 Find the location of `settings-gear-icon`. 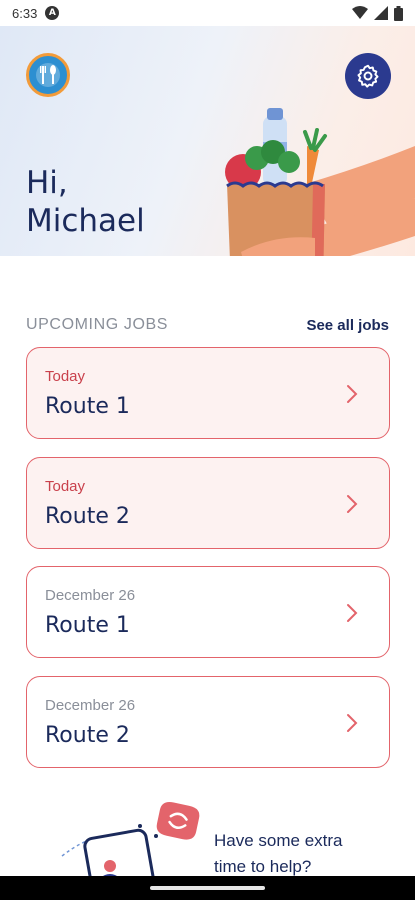

settings-gear-icon is located at coordinates (368, 76).